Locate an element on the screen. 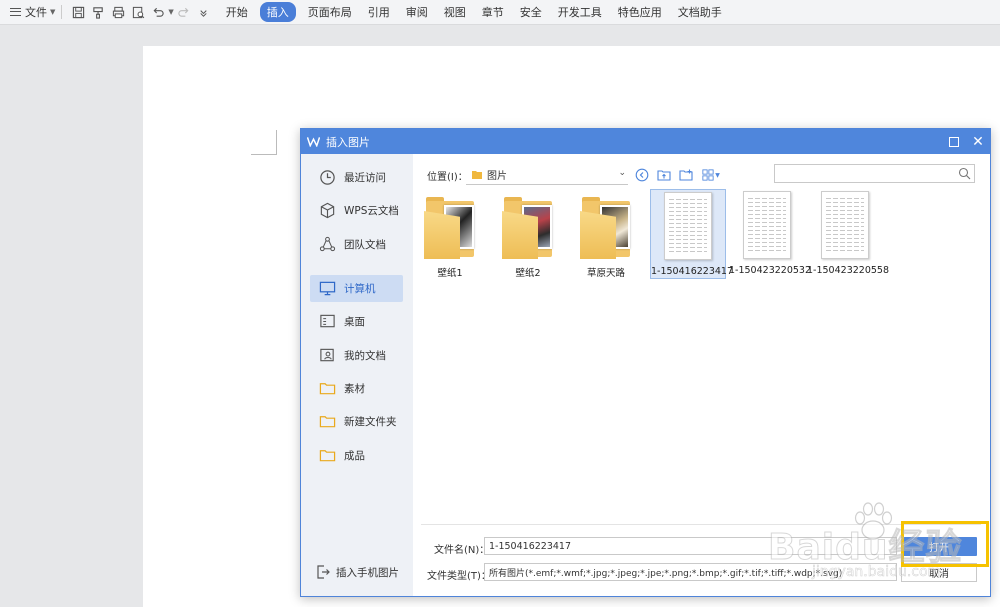 This screenshot has width=1000, height=607. tab-developer: 开发工具 is located at coordinates (580, 12).